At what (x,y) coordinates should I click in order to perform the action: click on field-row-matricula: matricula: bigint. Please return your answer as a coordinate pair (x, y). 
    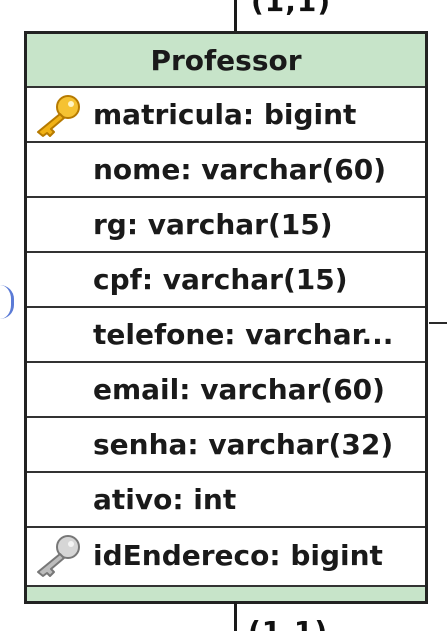
    Looking at the image, I should click on (226, 115).